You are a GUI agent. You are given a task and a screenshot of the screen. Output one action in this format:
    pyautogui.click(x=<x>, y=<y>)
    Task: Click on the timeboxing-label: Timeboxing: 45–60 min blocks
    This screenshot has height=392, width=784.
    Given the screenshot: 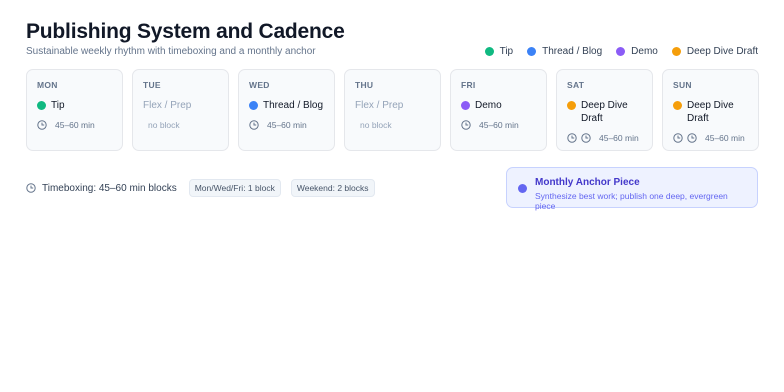 What is the action you would take?
    pyautogui.click(x=109, y=188)
    